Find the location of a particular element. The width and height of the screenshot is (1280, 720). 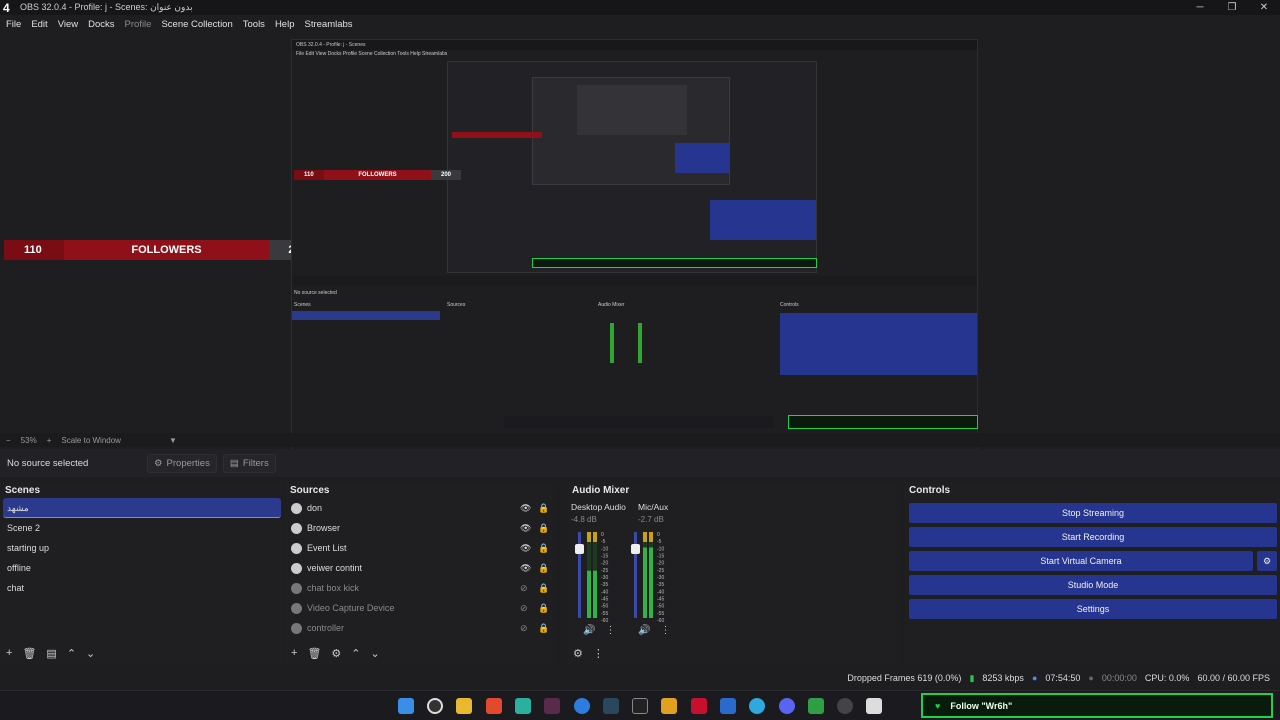

source-item: chat box kick ⊘ 🔒 is located at coordinates (421, 588).